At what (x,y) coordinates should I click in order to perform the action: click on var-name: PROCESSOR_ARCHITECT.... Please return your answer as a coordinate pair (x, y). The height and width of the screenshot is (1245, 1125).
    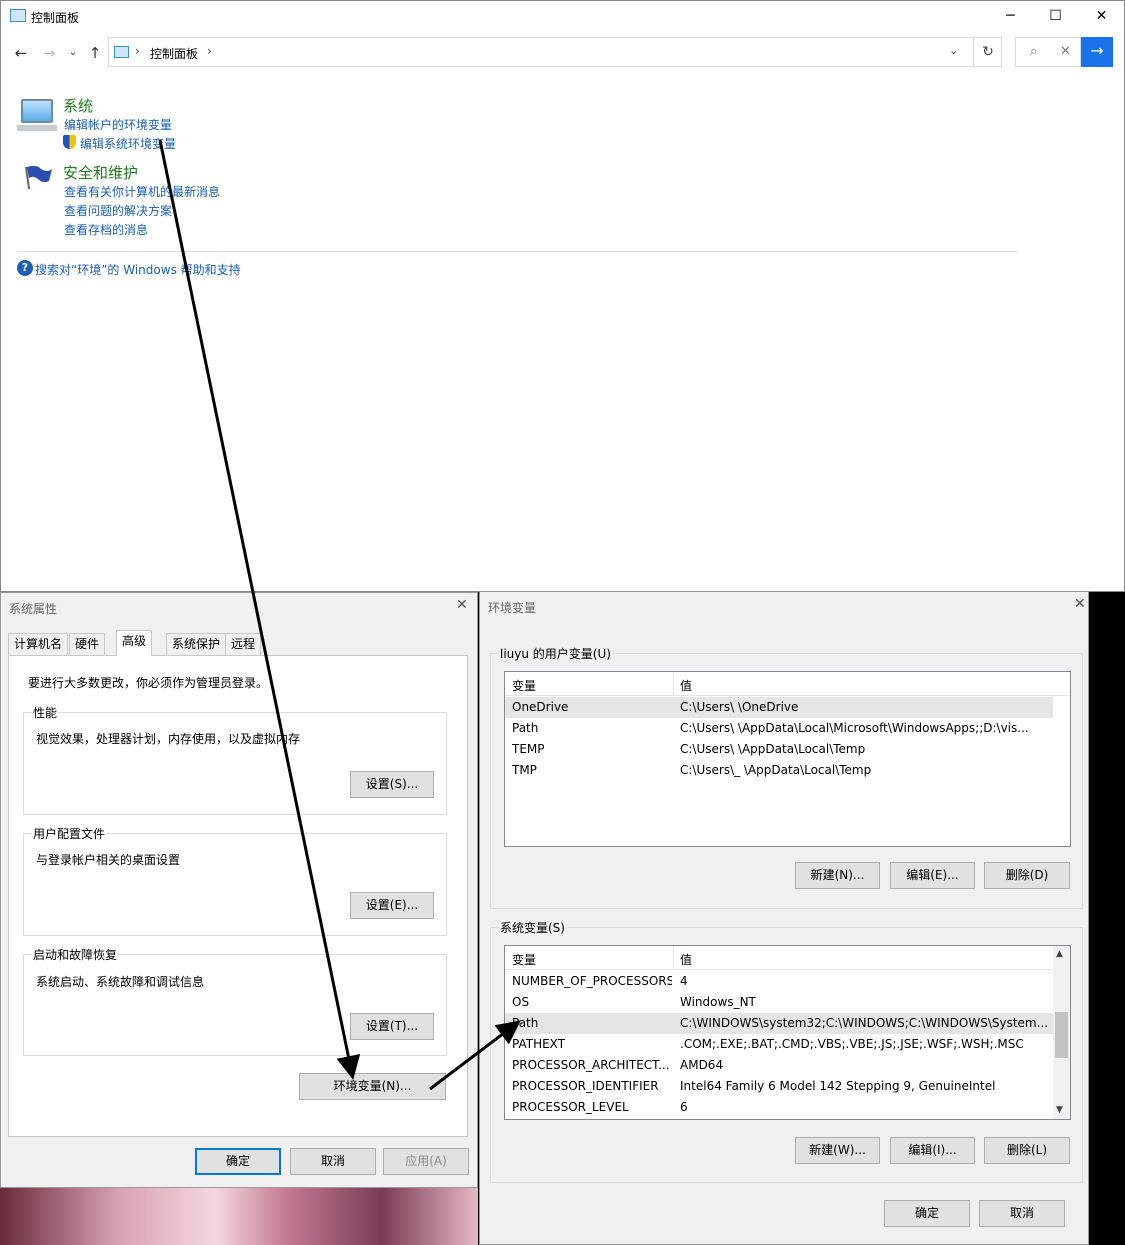
    Looking at the image, I should click on (591, 1065).